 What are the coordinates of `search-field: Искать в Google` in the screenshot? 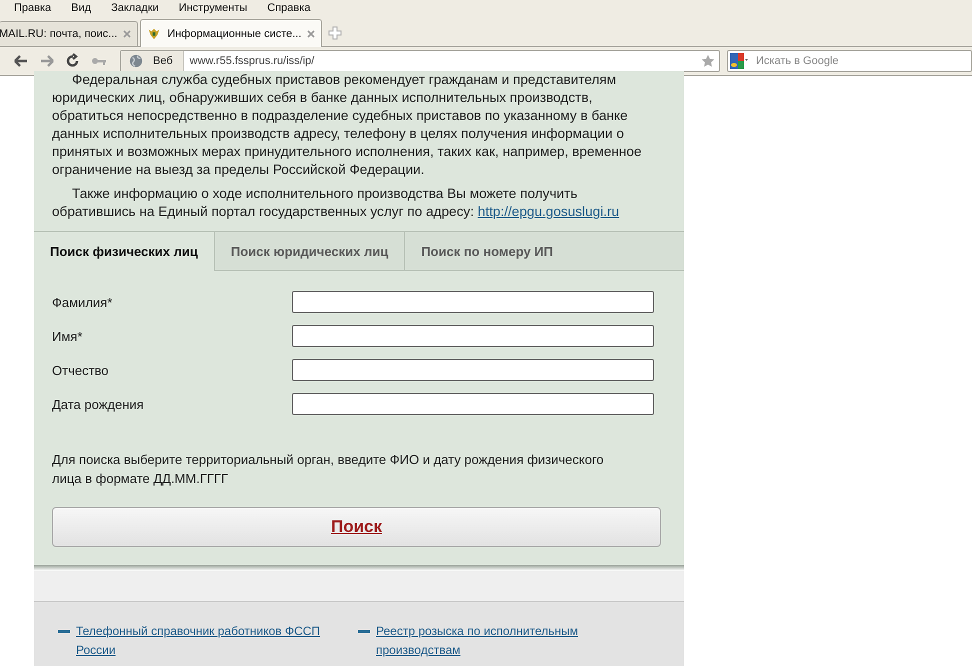 It's located at (849, 61).